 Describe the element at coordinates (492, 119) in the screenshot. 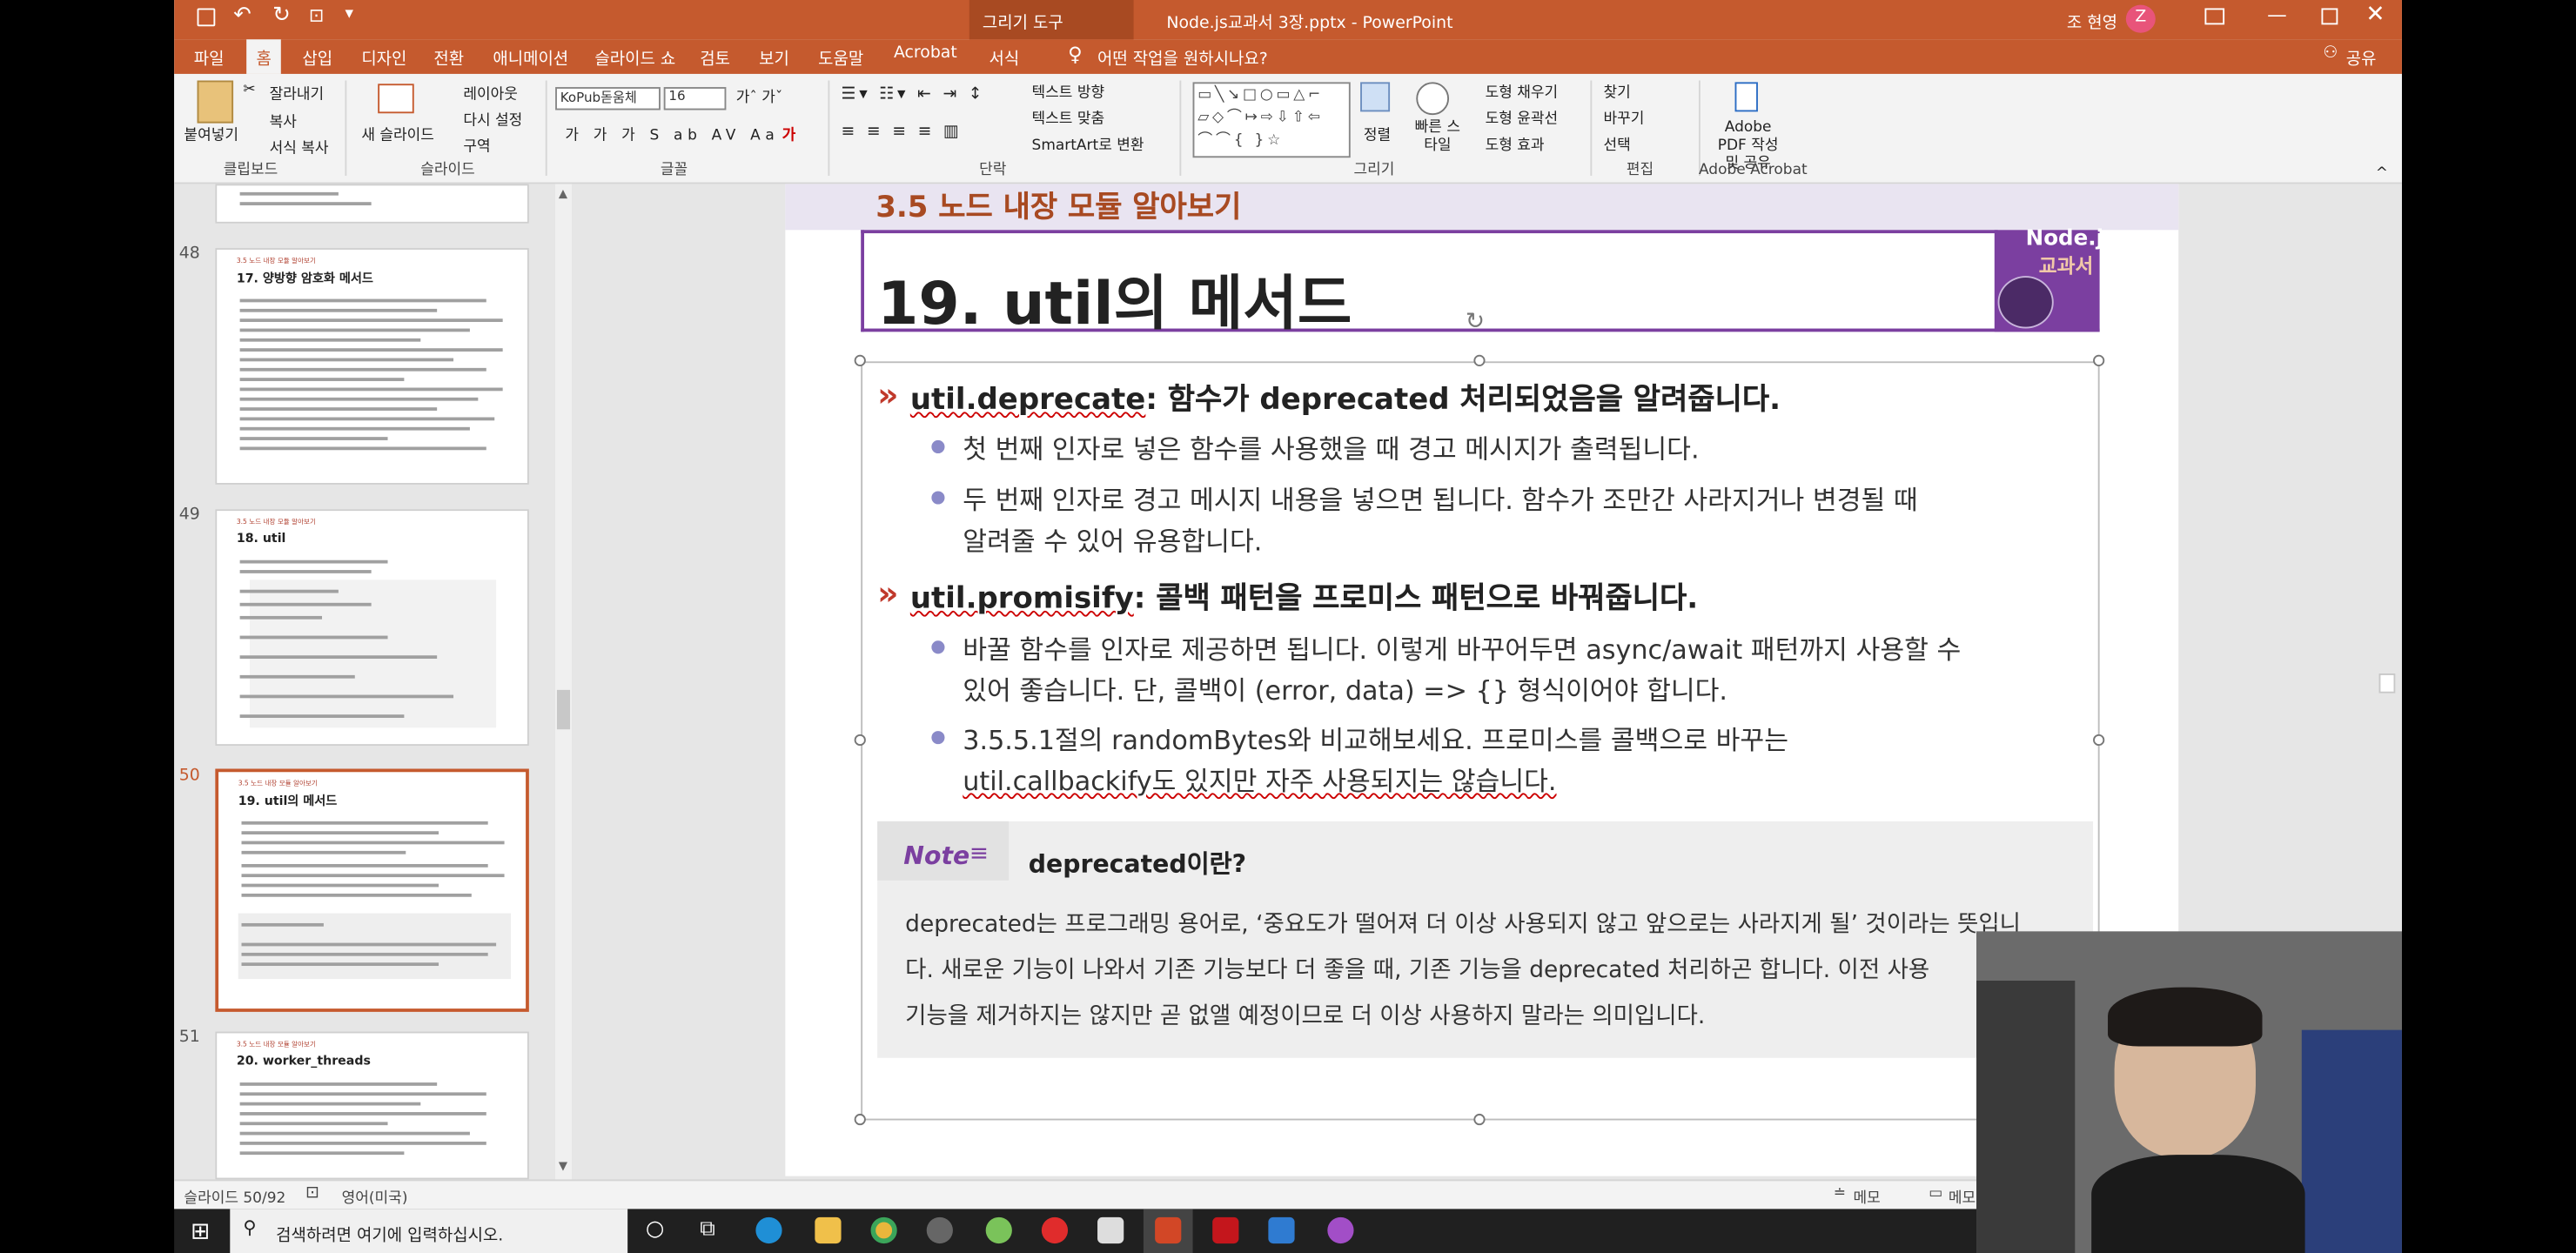

I see `reset-button: 다시 설정` at that location.